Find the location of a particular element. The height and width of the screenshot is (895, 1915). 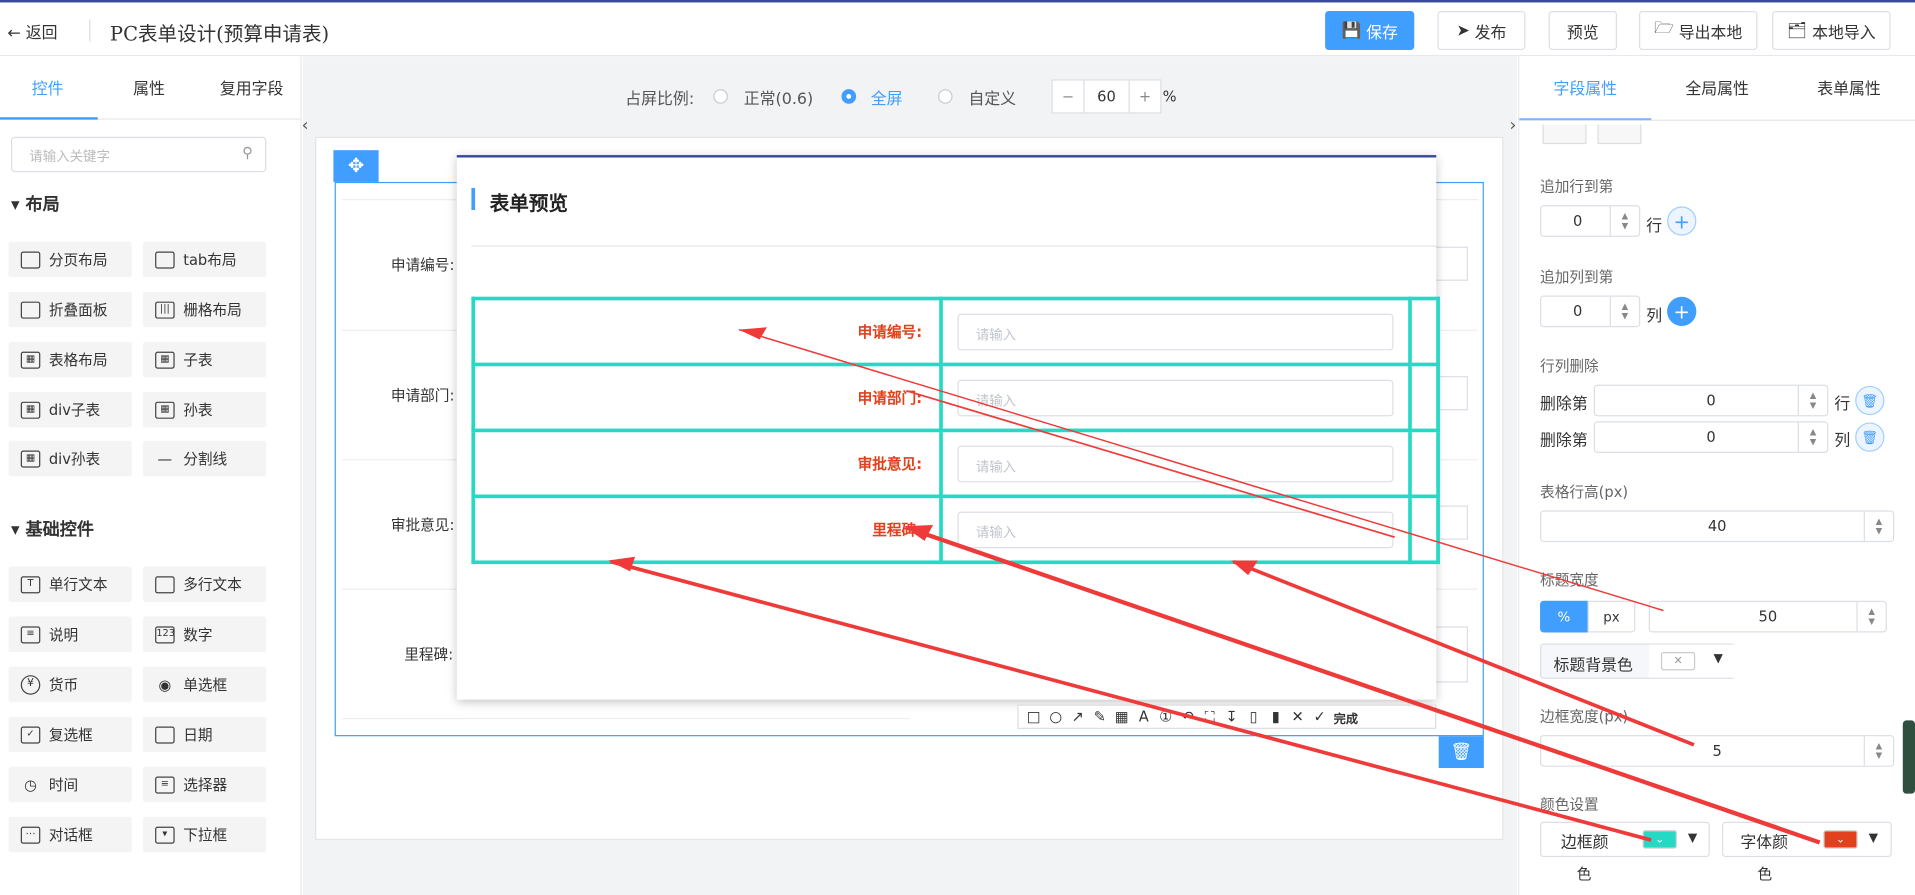

arrow-border-width is located at coordinates (1463, 653).